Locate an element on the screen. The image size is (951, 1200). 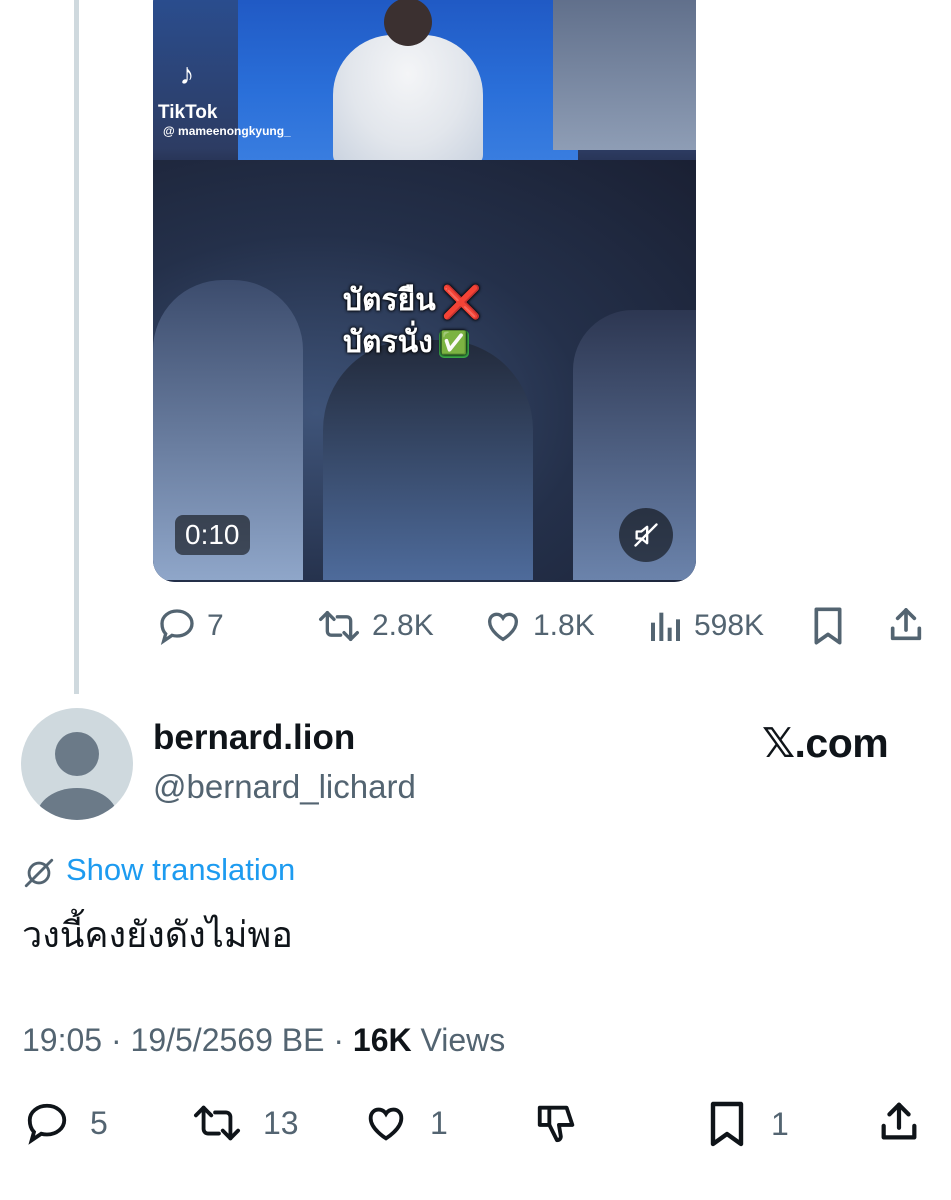
speaker-muted-icon is located at coordinates (646, 535).